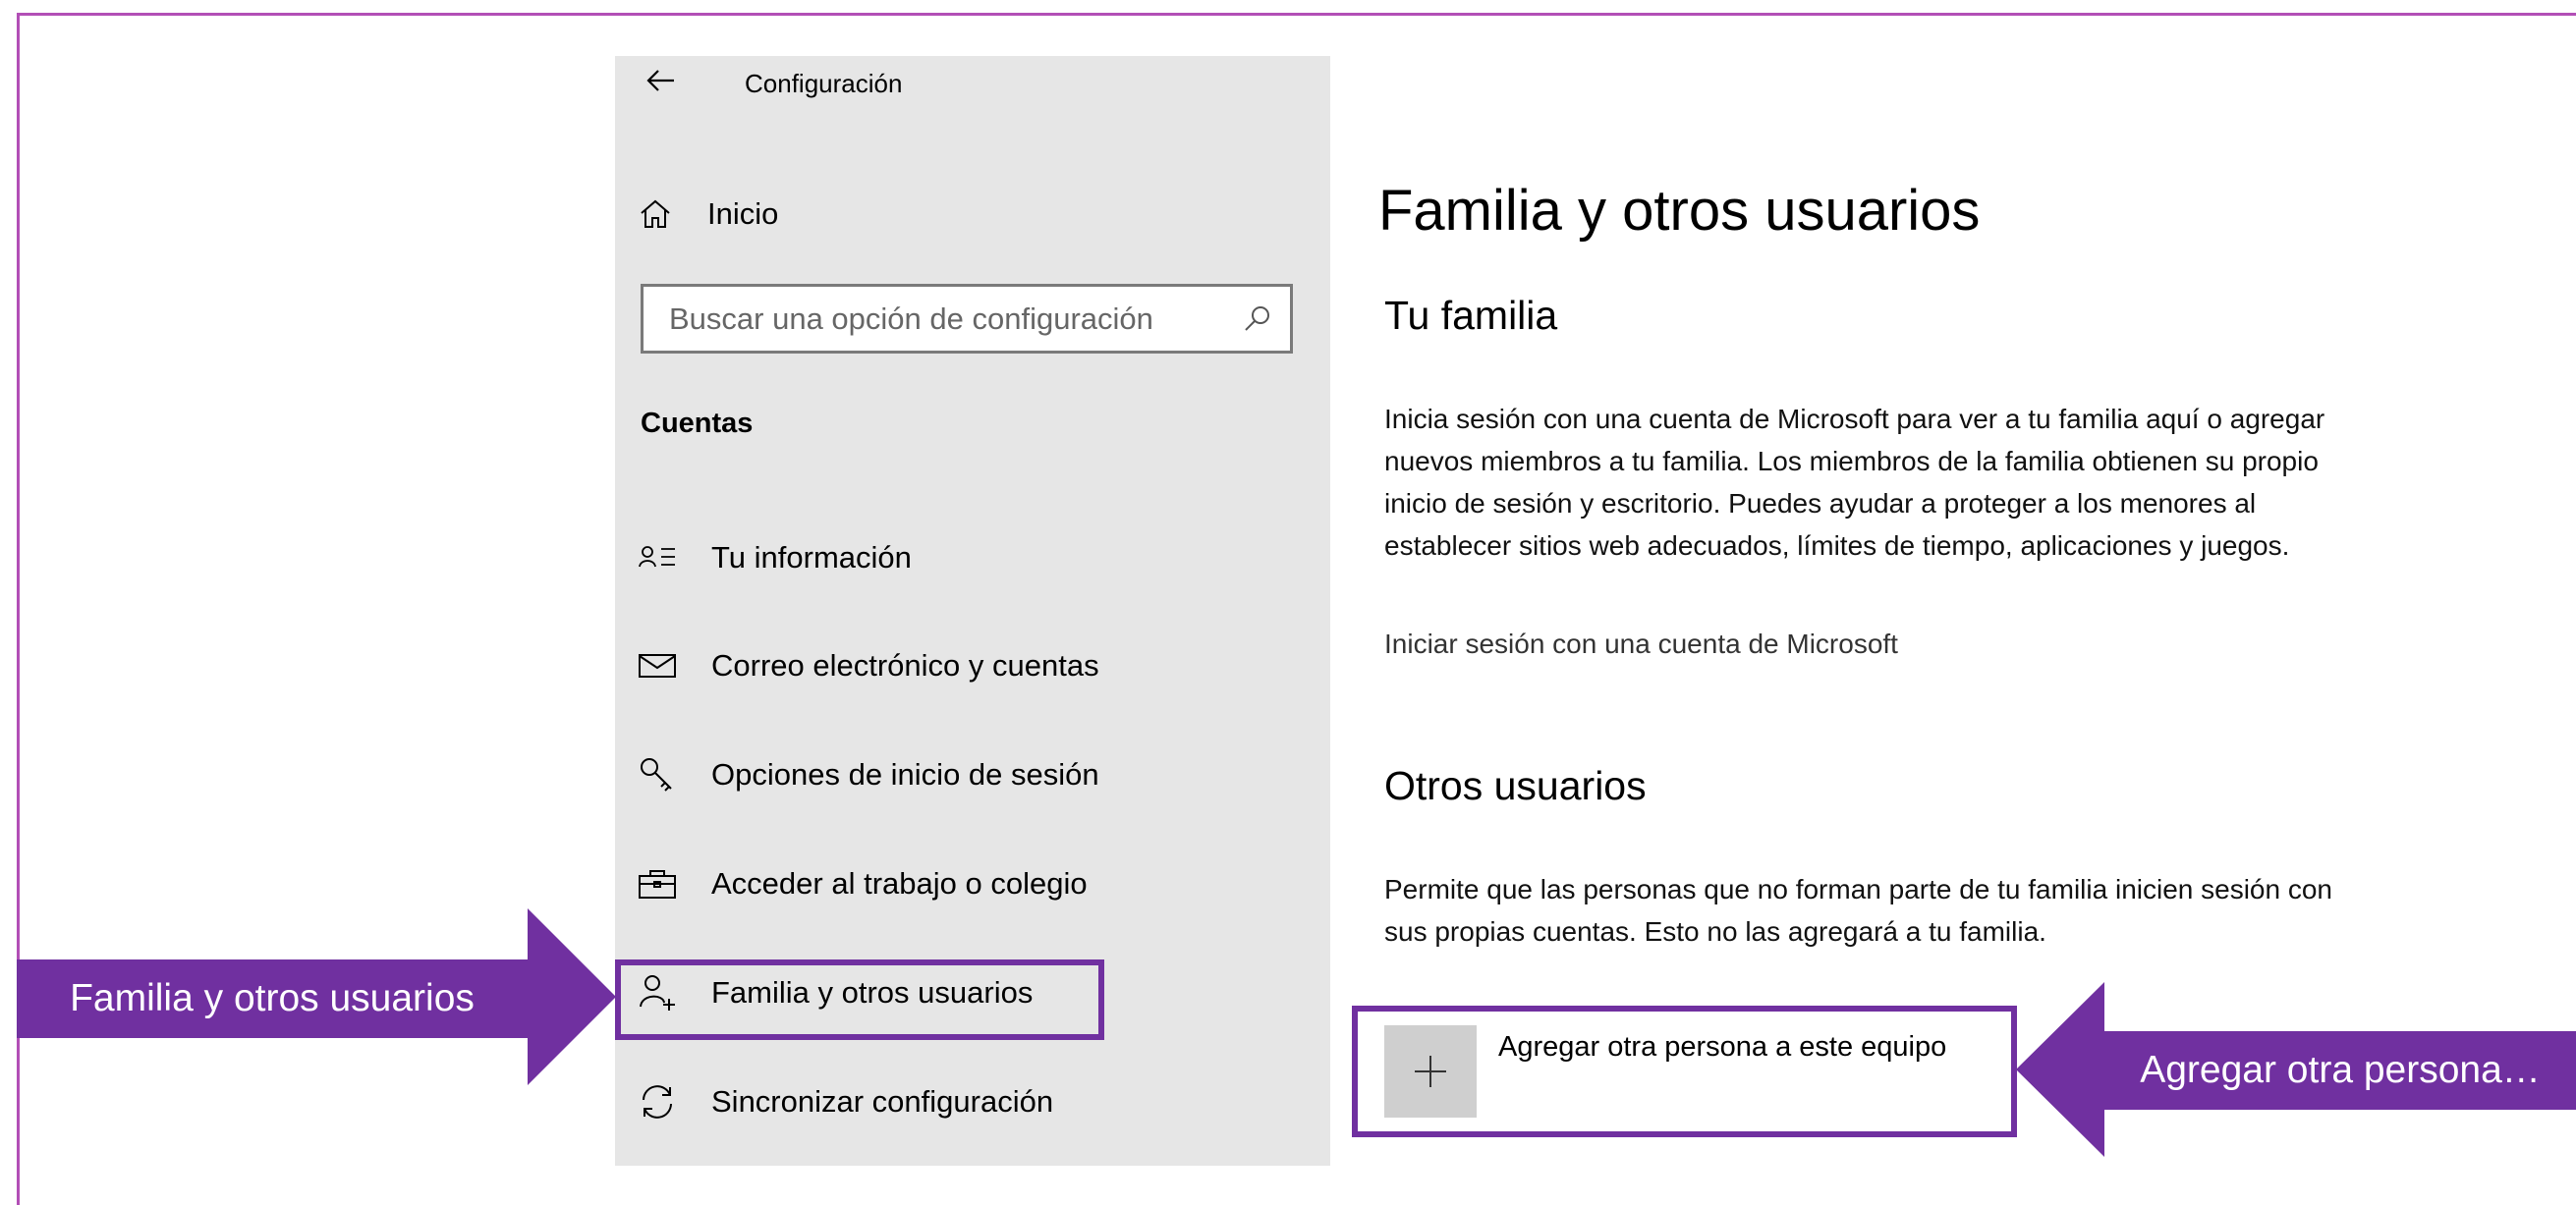 This screenshot has height=1205, width=2576. I want to click on sidebar-item-trabajo: Acceder al trabajo o colegio, so click(892, 883).